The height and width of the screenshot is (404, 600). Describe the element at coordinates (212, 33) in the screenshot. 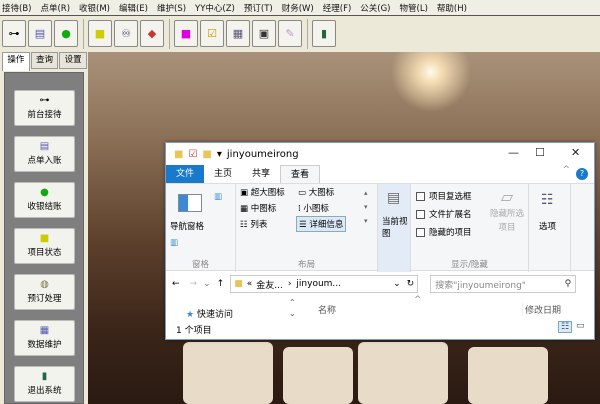

I see `checkbox-icon: ☑` at that location.